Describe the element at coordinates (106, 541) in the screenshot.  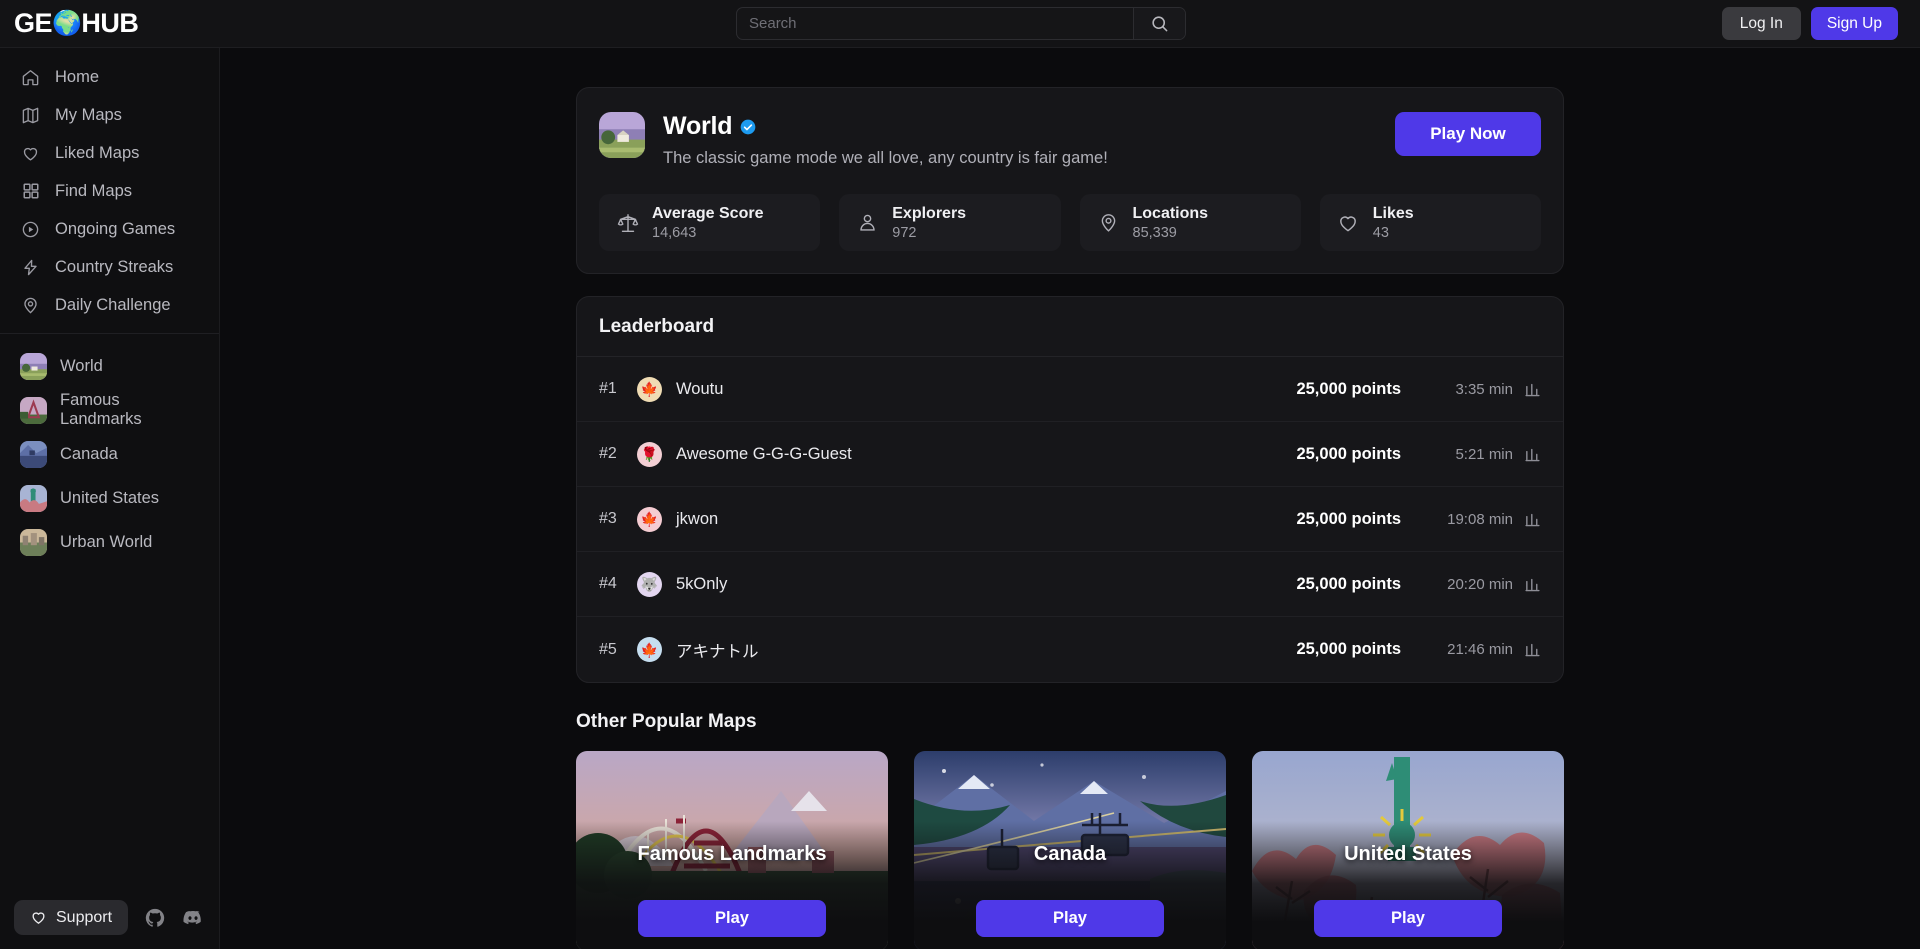
I see `sidebar-map-label: Urban World` at that location.